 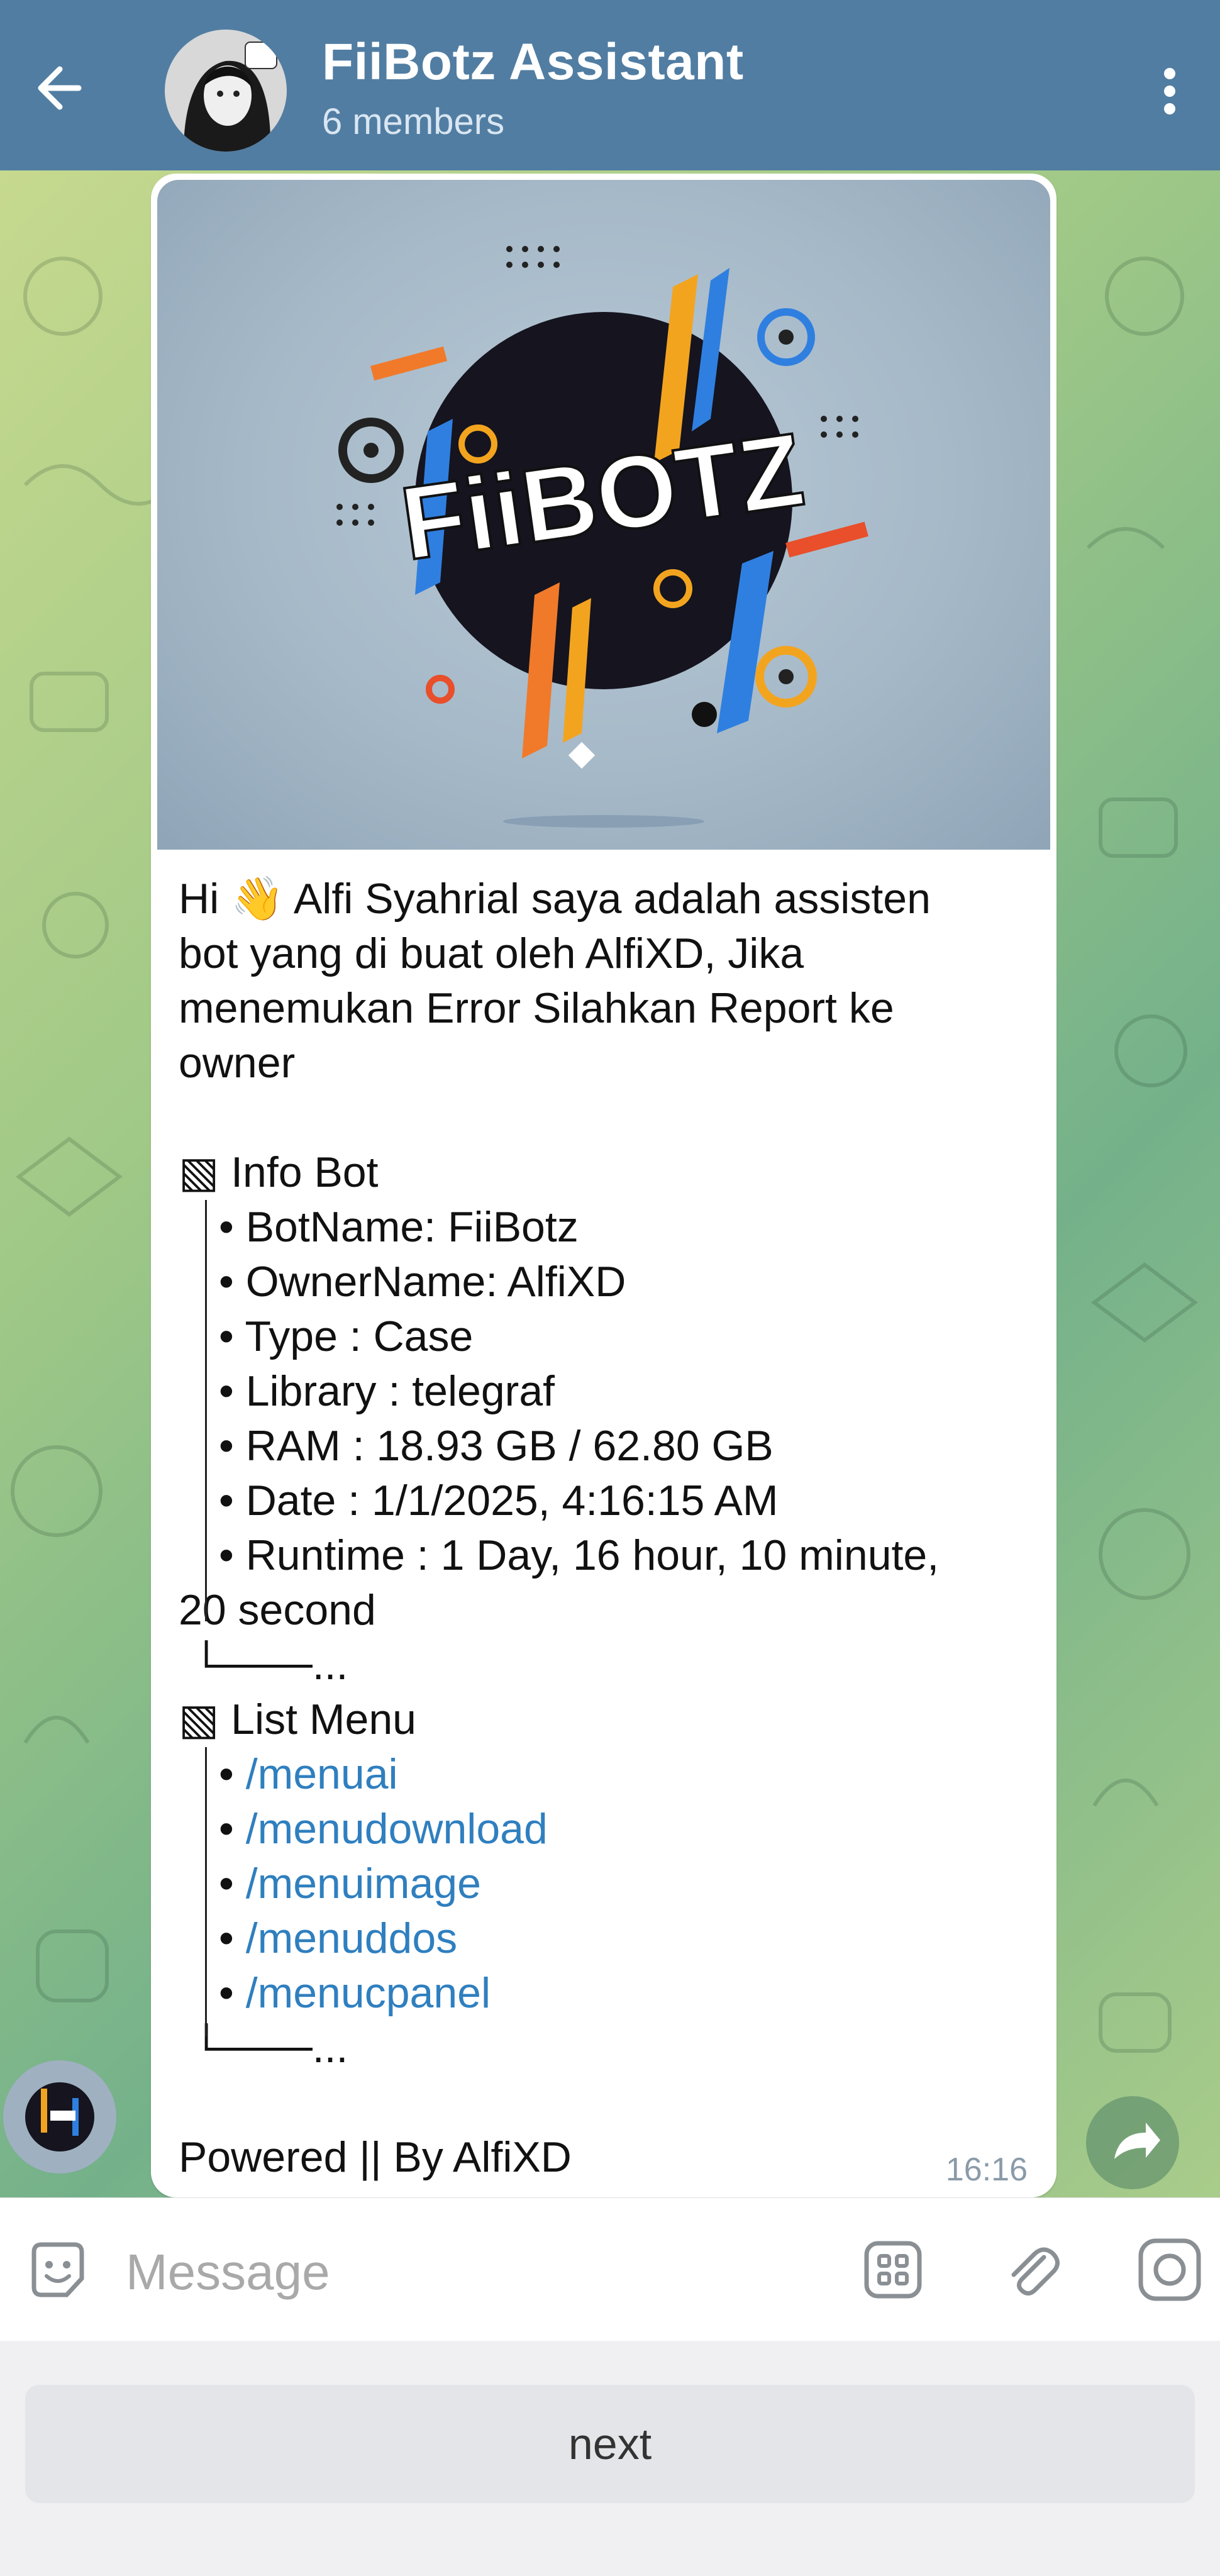 I want to click on message-time: 16:16, so click(x=986, y=2169).